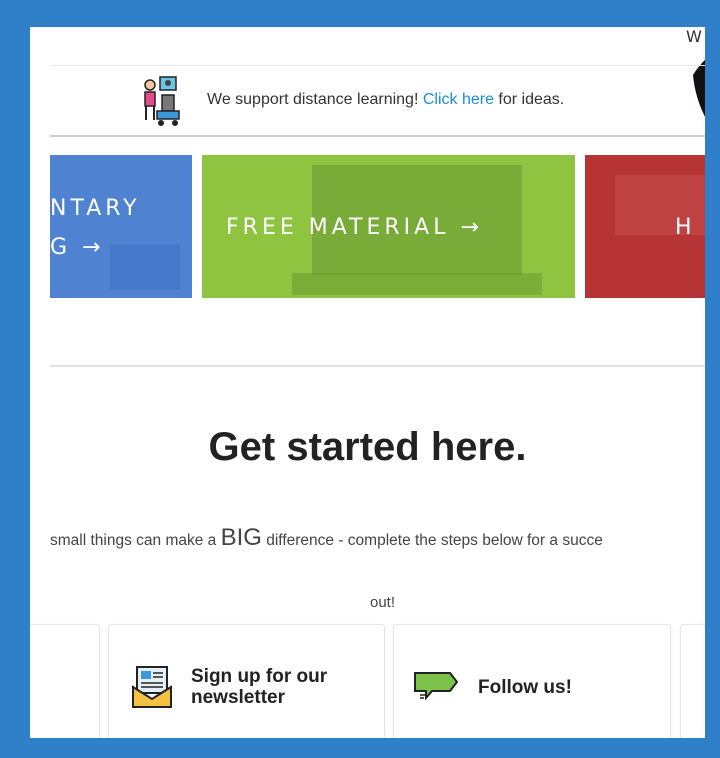 This screenshot has height=758, width=720. I want to click on student-at-computer-icon, so click(162, 101).